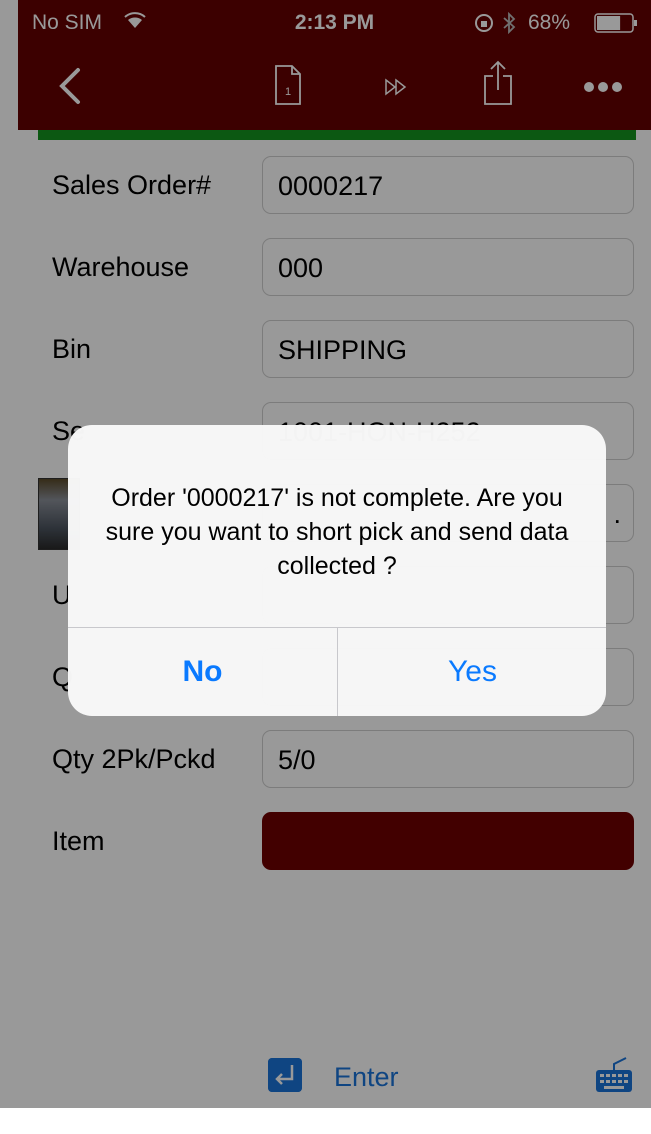  I want to click on no-button: No, so click(202, 672).